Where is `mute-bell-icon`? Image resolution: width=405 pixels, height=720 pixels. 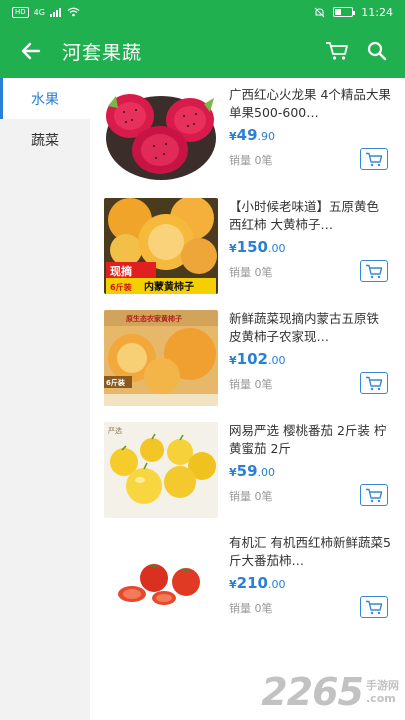
mute-bell-icon is located at coordinates (319, 12).